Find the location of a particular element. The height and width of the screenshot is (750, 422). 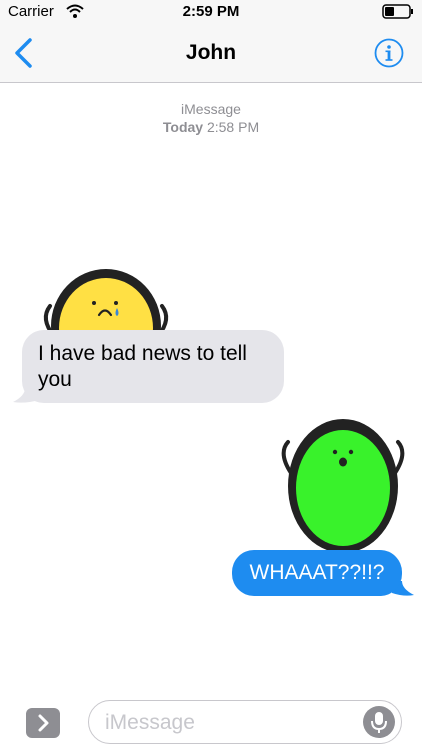

shocked-green-blob-sticker is located at coordinates (343, 485).